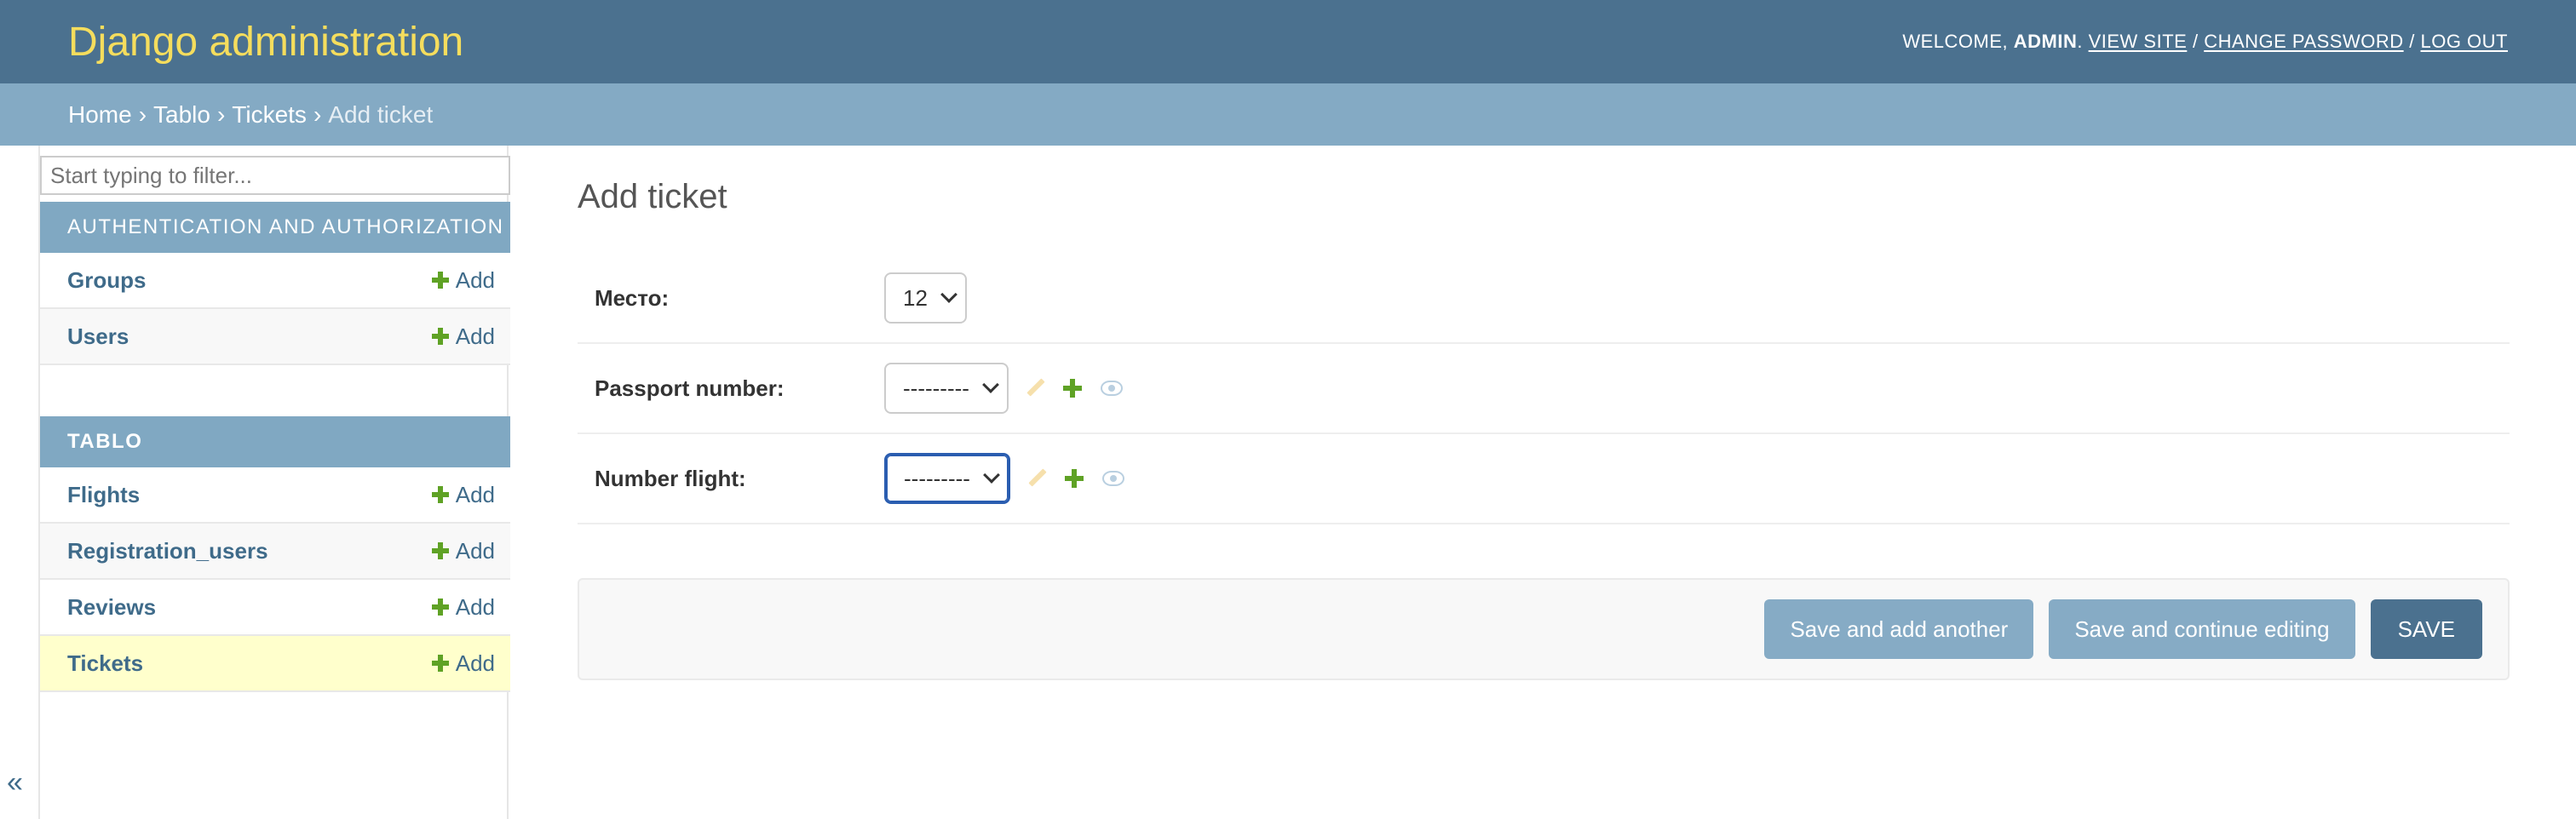 The image size is (2576, 819). Describe the element at coordinates (275, 608) in the screenshot. I see `sidebar-item-reviews: Reviews Add` at that location.